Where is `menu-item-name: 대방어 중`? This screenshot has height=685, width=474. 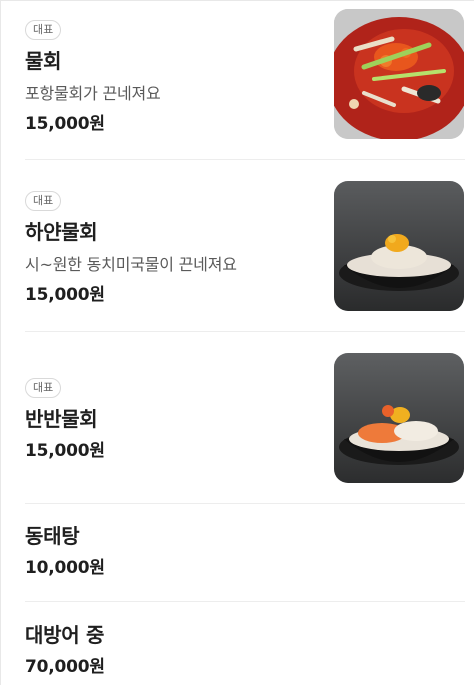
menu-item-name: 대방어 중 is located at coordinates (65, 635).